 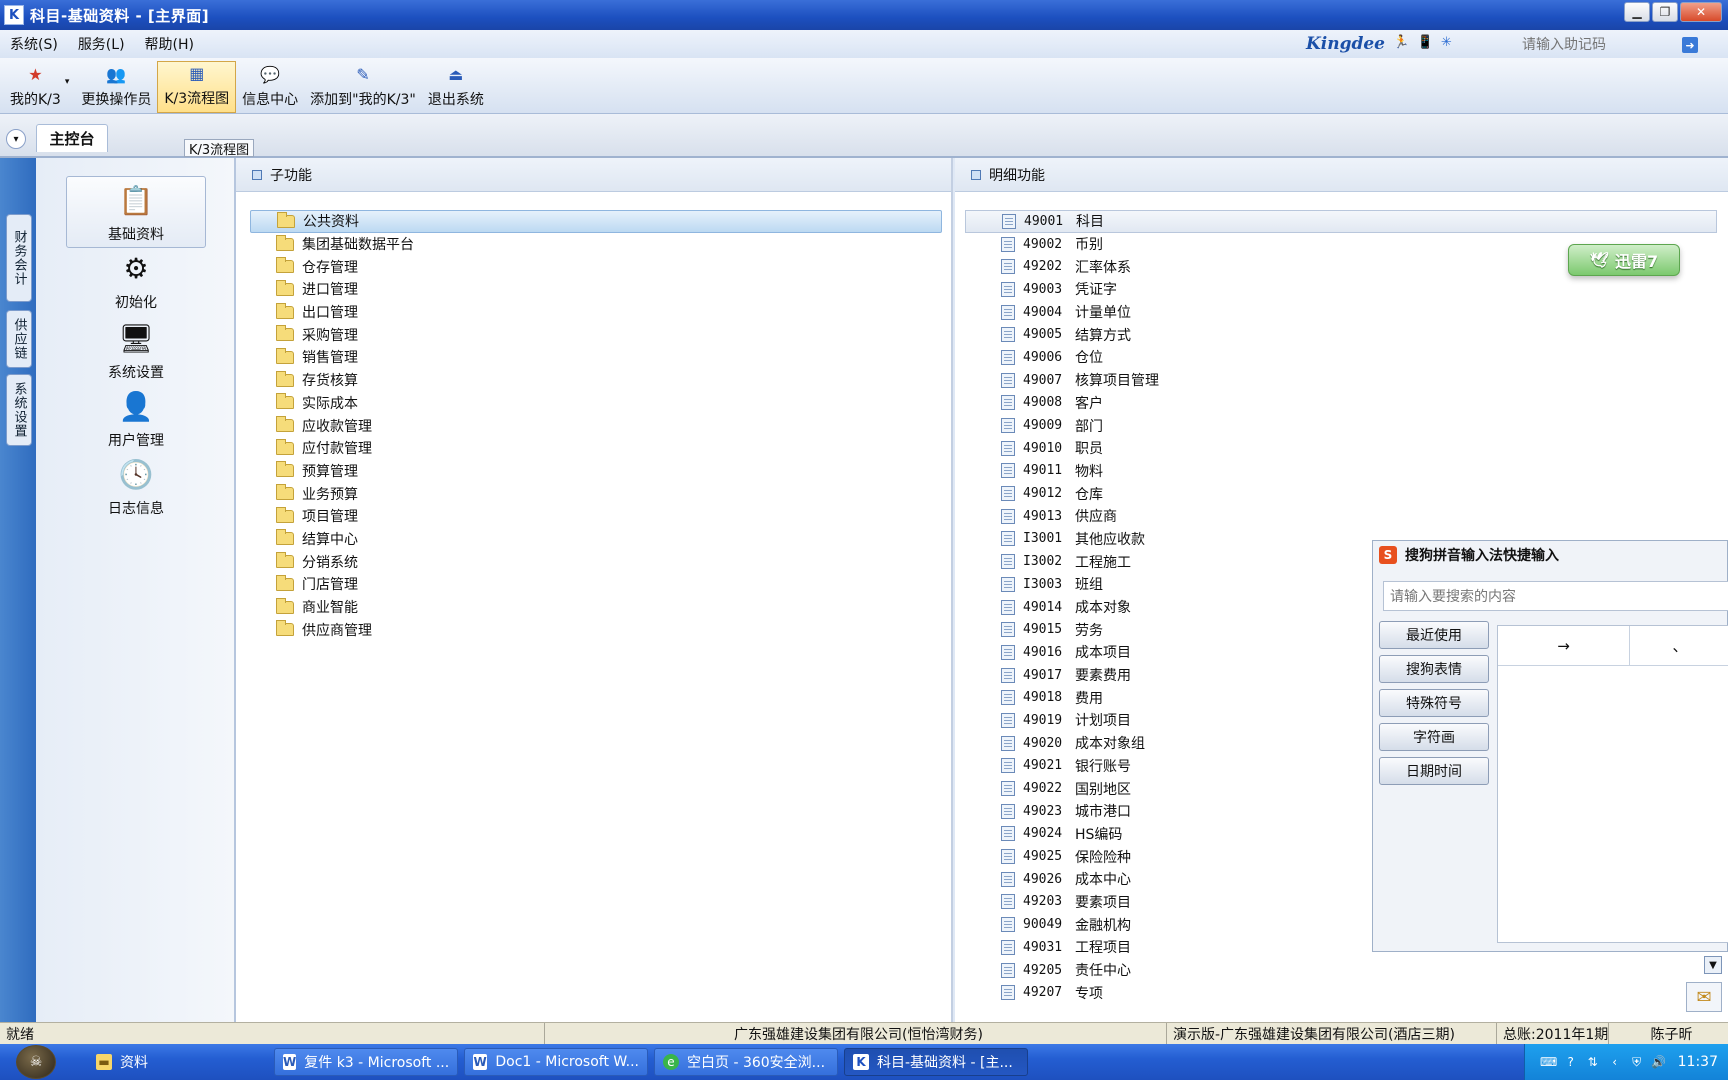 I want to click on sub-function-item: 应收款管理, so click(x=596, y=425).